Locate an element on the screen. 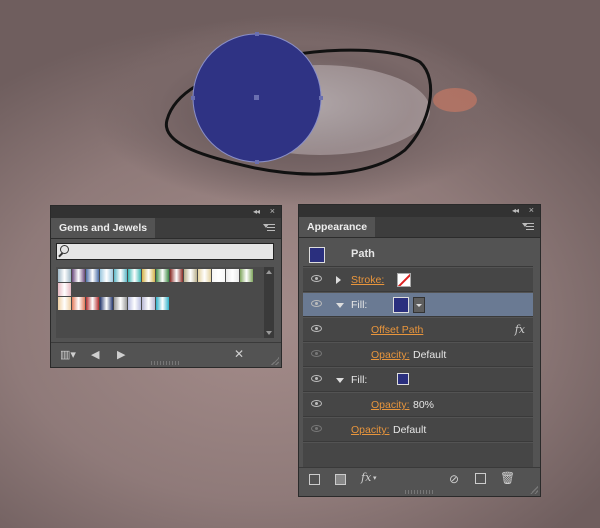 The height and width of the screenshot is (528, 600). tab-appearance: Appearance is located at coordinates (337, 227).